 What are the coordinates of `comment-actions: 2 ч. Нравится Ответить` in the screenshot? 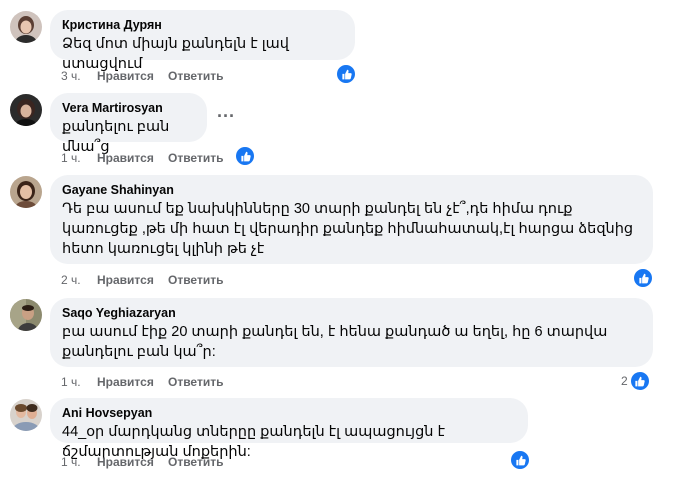 It's located at (142, 280).